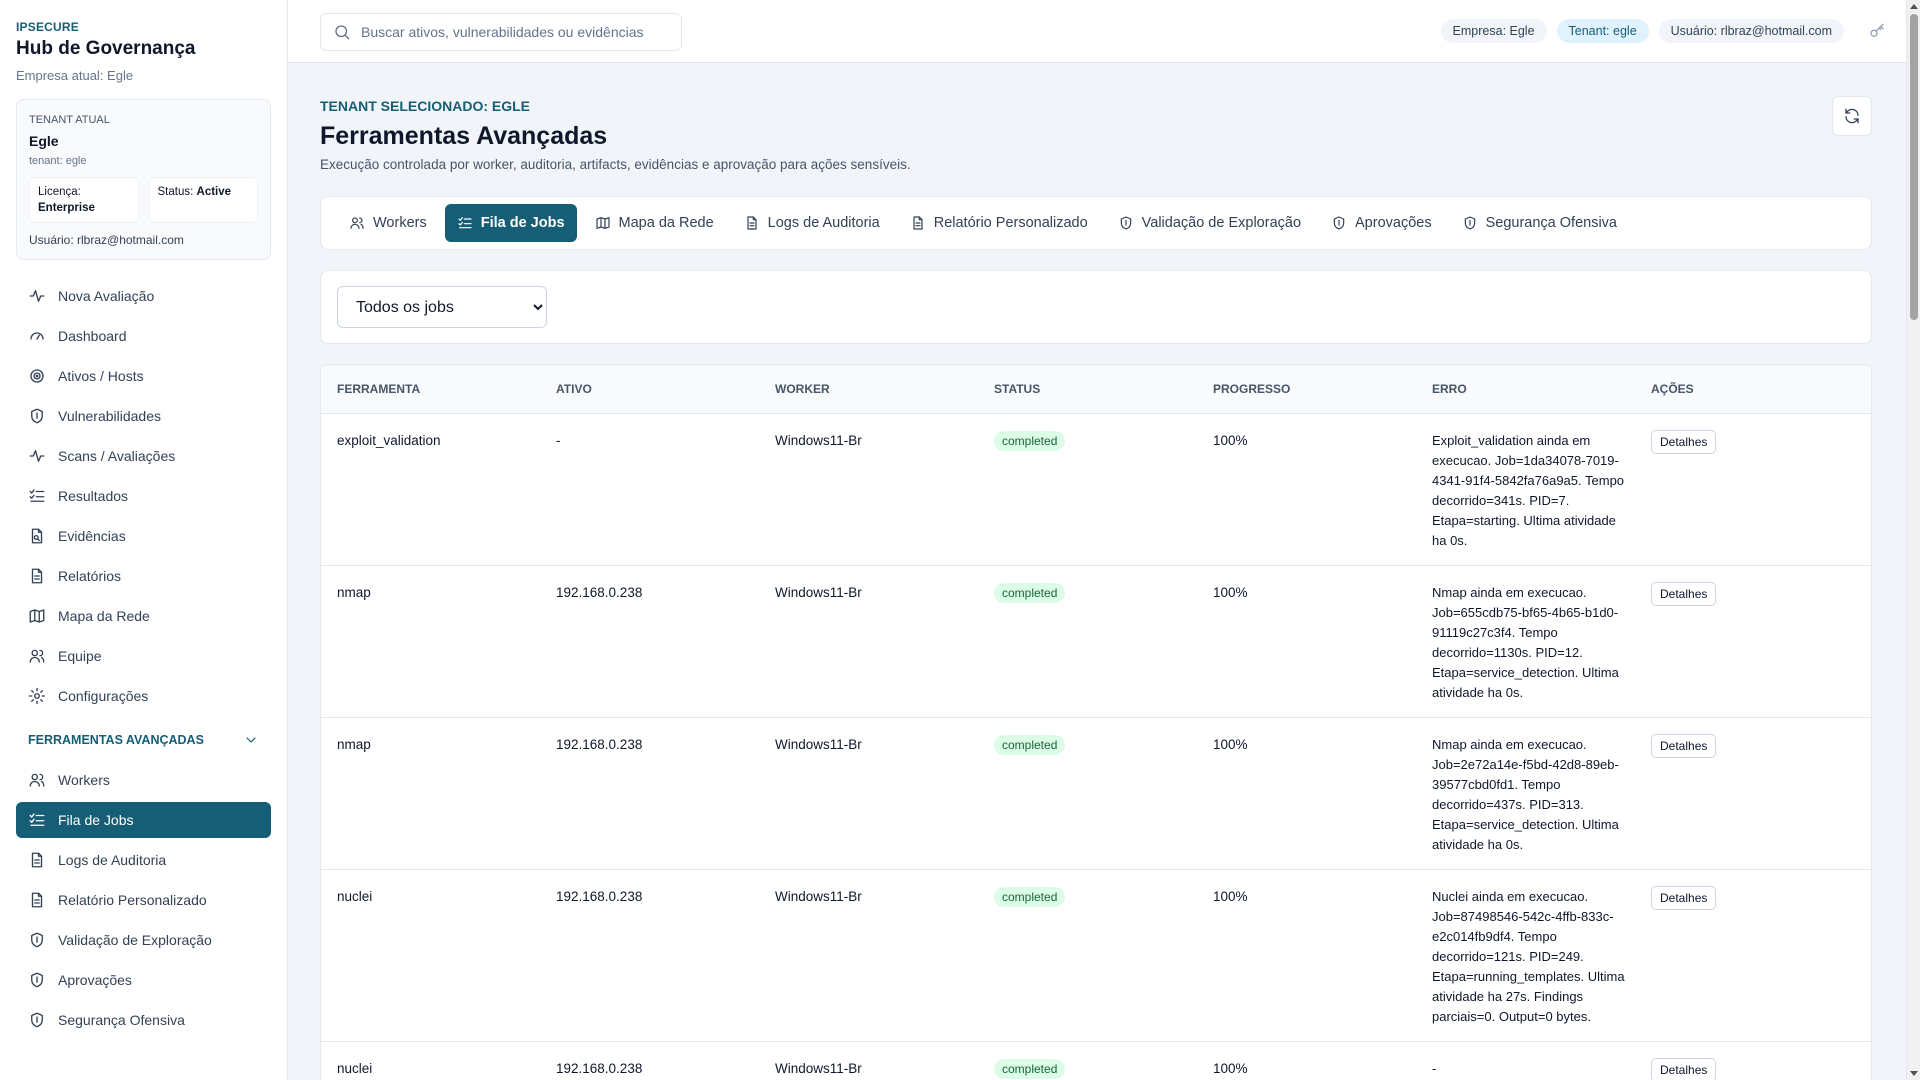 This screenshot has height=1080, width=1920. Describe the element at coordinates (251, 740) in the screenshot. I see `chevron-down-icon` at that location.